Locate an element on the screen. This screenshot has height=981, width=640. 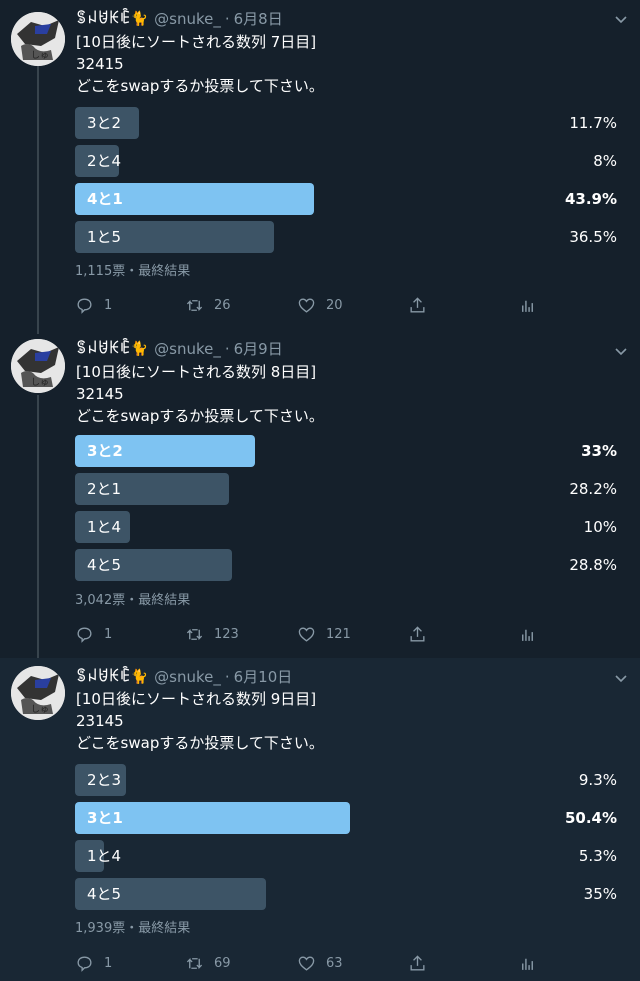
poll-option: 1と4 10% is located at coordinates (347, 527).